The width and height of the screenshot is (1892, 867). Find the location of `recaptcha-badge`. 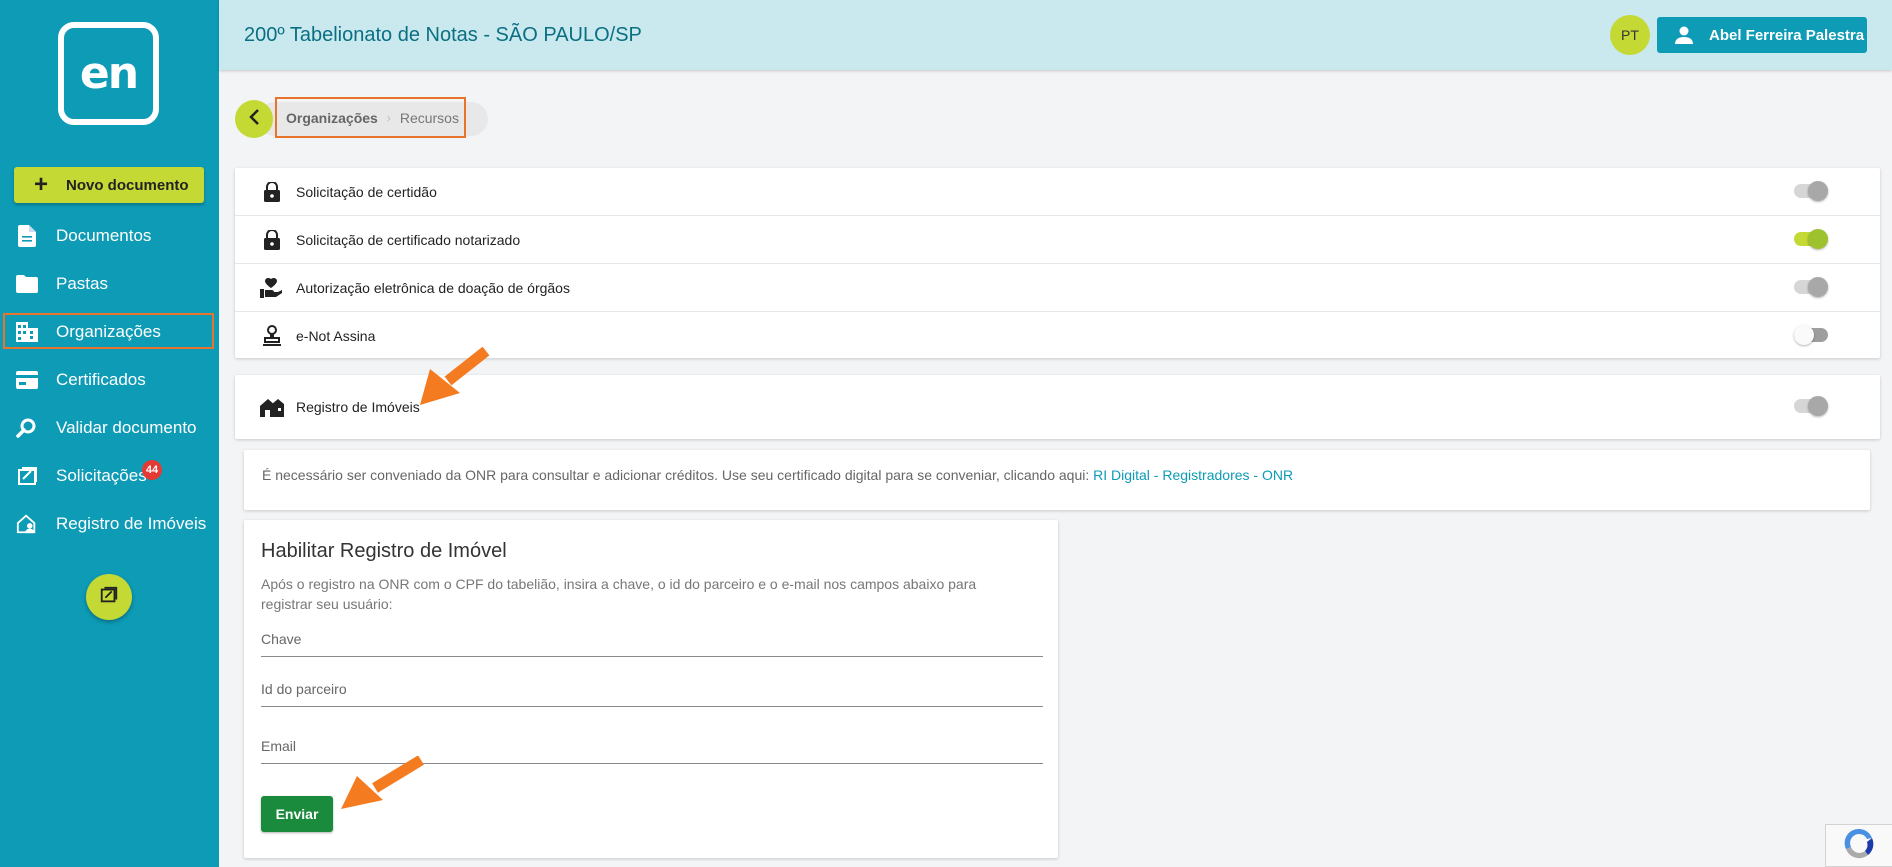

recaptcha-badge is located at coordinates (1858, 845).